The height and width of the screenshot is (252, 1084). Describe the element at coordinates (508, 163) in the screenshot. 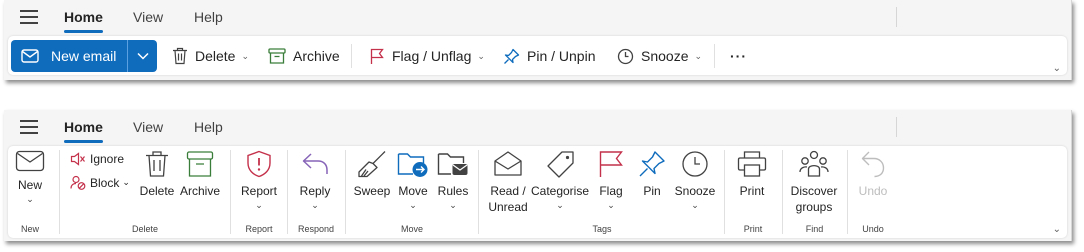

I see `open-envelope-icon` at that location.